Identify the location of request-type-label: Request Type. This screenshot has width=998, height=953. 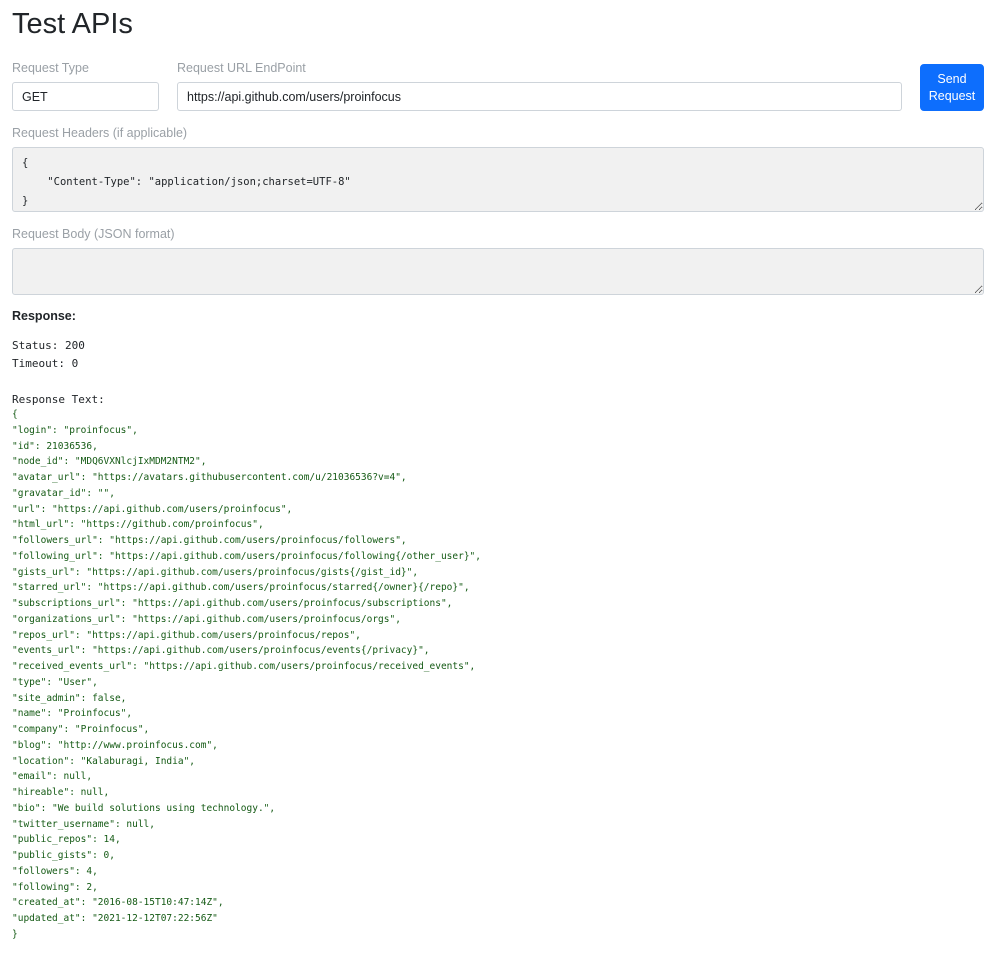
(50, 68).